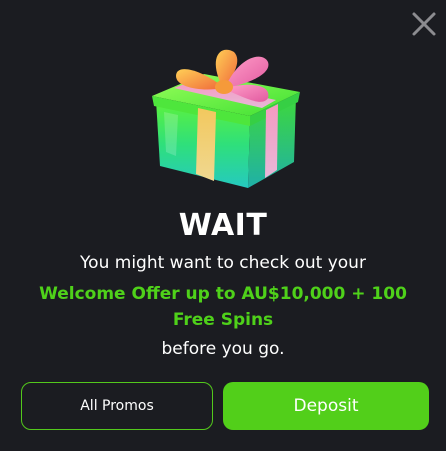  What do you see at coordinates (223, 263) in the screenshot?
I see `message-text: You might want to check out your` at bounding box center [223, 263].